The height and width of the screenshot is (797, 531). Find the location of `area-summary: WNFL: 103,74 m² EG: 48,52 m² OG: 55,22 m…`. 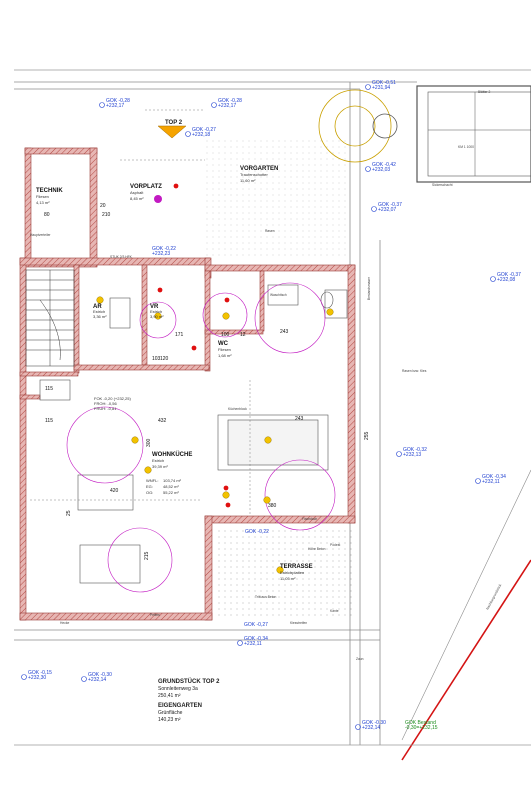

area-summary: WNFL: 103,74 m² EG: 48,52 m² OG: 55,22 m… is located at coordinates (164, 486).